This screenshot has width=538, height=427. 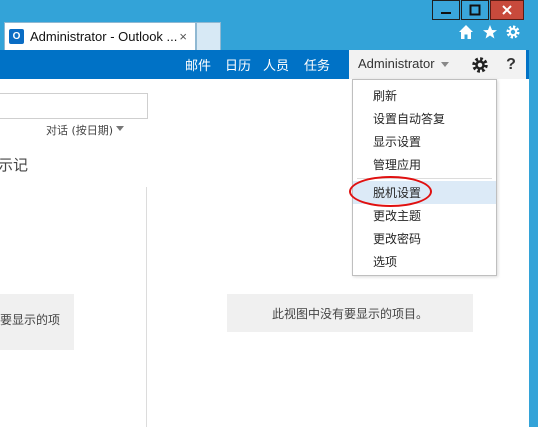 I want to click on menu-item-auto-reply: 设置自动答复, so click(x=424, y=118).